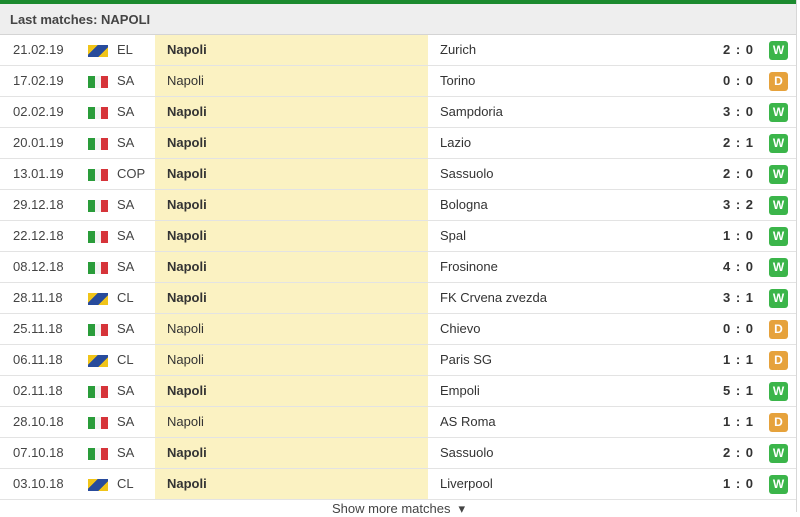  I want to click on match-row: 07.10.18 SA Napoli Sassuolo 2 : 0 W, so click(398, 453).